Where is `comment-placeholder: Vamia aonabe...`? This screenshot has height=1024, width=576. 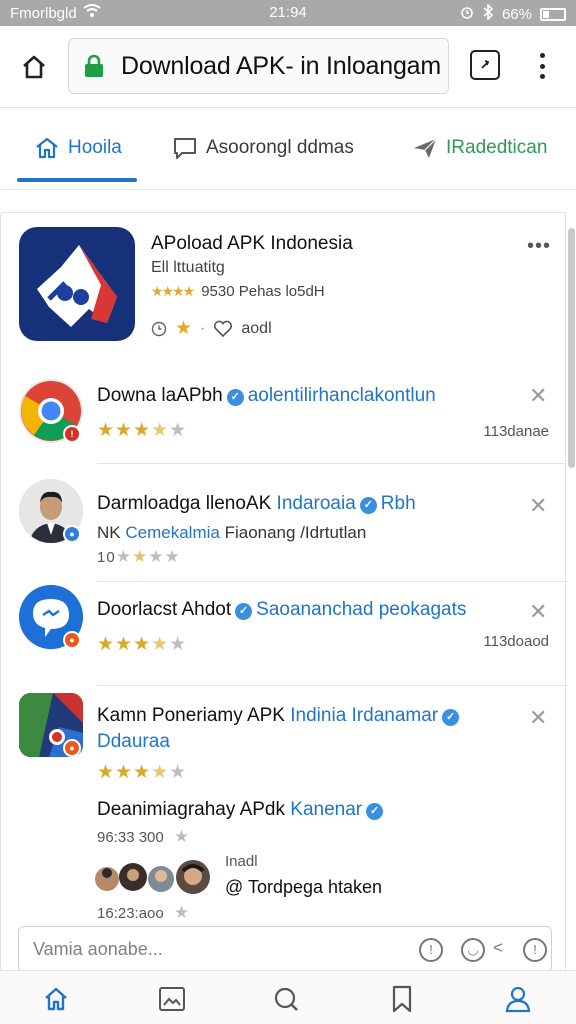
comment-placeholder: Vamia aonabe... is located at coordinates (98, 949).